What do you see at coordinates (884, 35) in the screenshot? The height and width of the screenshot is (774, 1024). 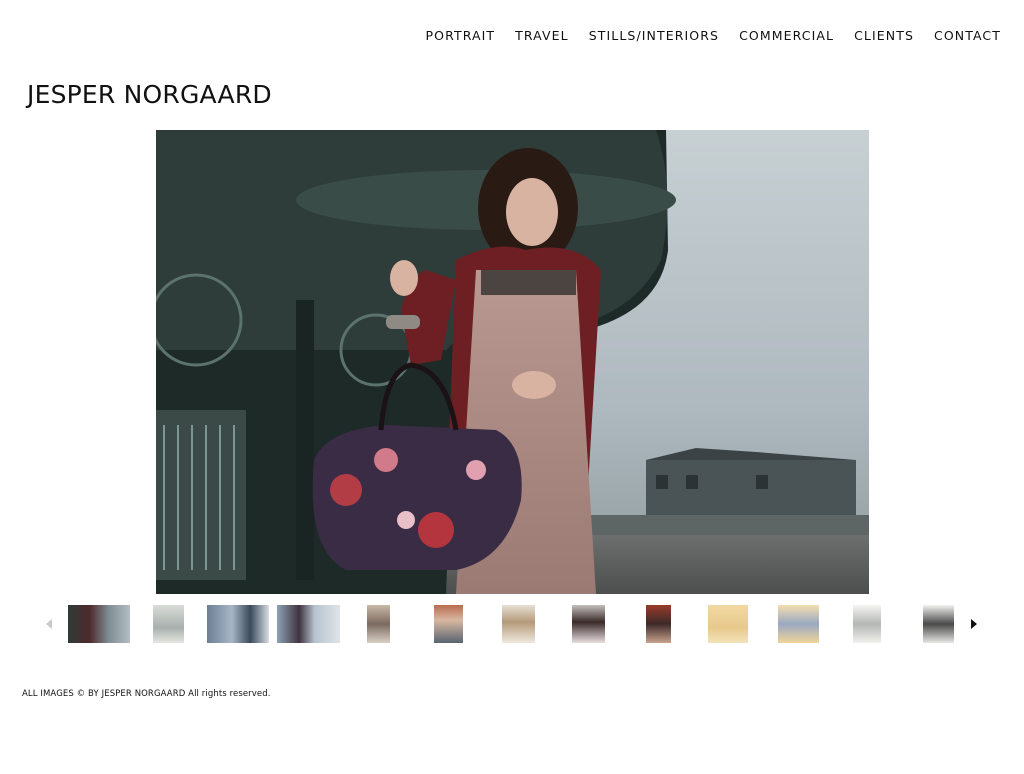 I see `nav-item-clients: CLIENTS` at bounding box center [884, 35].